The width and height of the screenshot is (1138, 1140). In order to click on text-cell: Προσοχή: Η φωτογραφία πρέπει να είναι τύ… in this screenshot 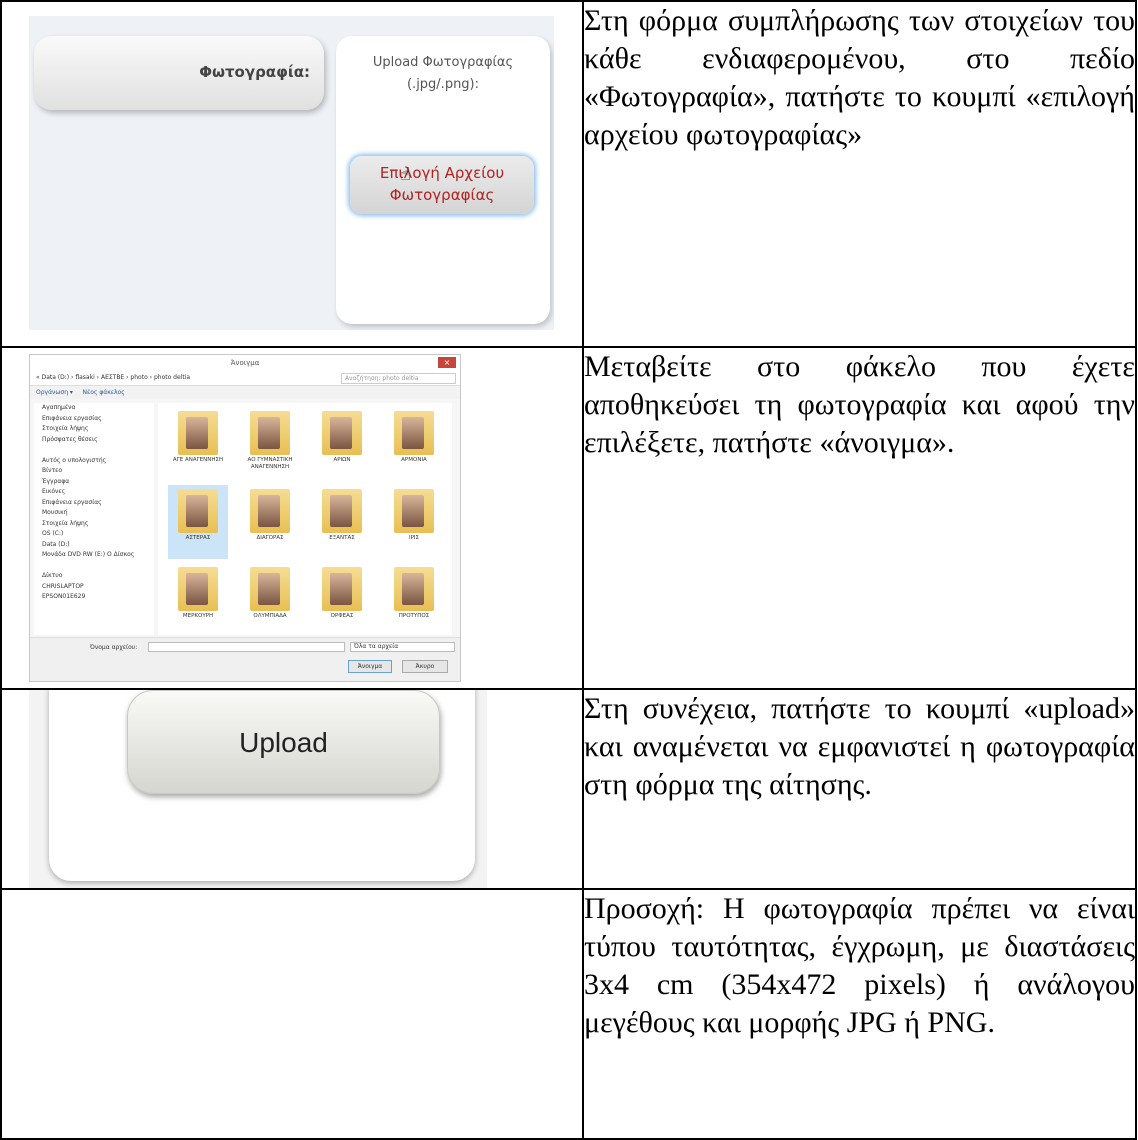, I will do `click(859, 1014)`.